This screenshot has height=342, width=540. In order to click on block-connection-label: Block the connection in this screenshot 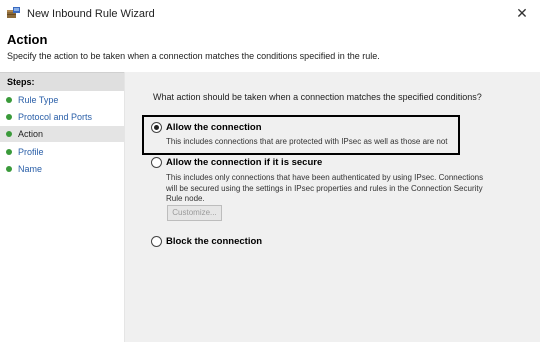, I will do `click(214, 241)`.